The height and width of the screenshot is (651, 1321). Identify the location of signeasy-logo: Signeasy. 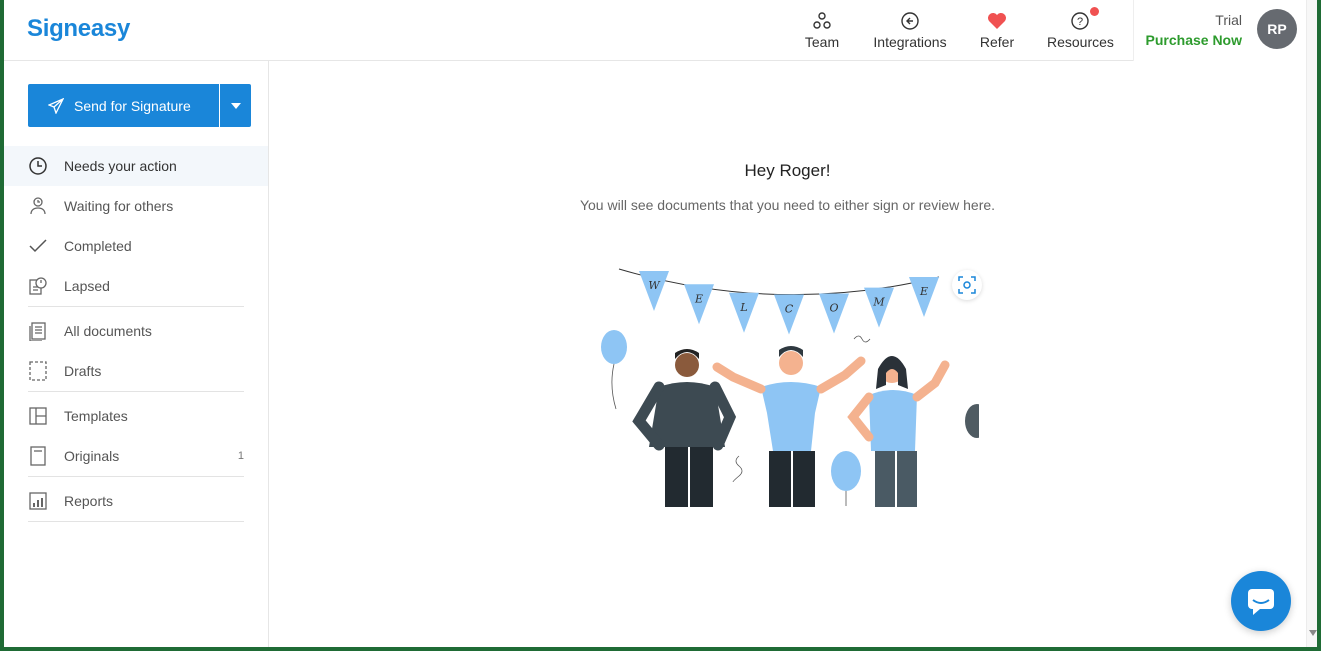
(78, 29).